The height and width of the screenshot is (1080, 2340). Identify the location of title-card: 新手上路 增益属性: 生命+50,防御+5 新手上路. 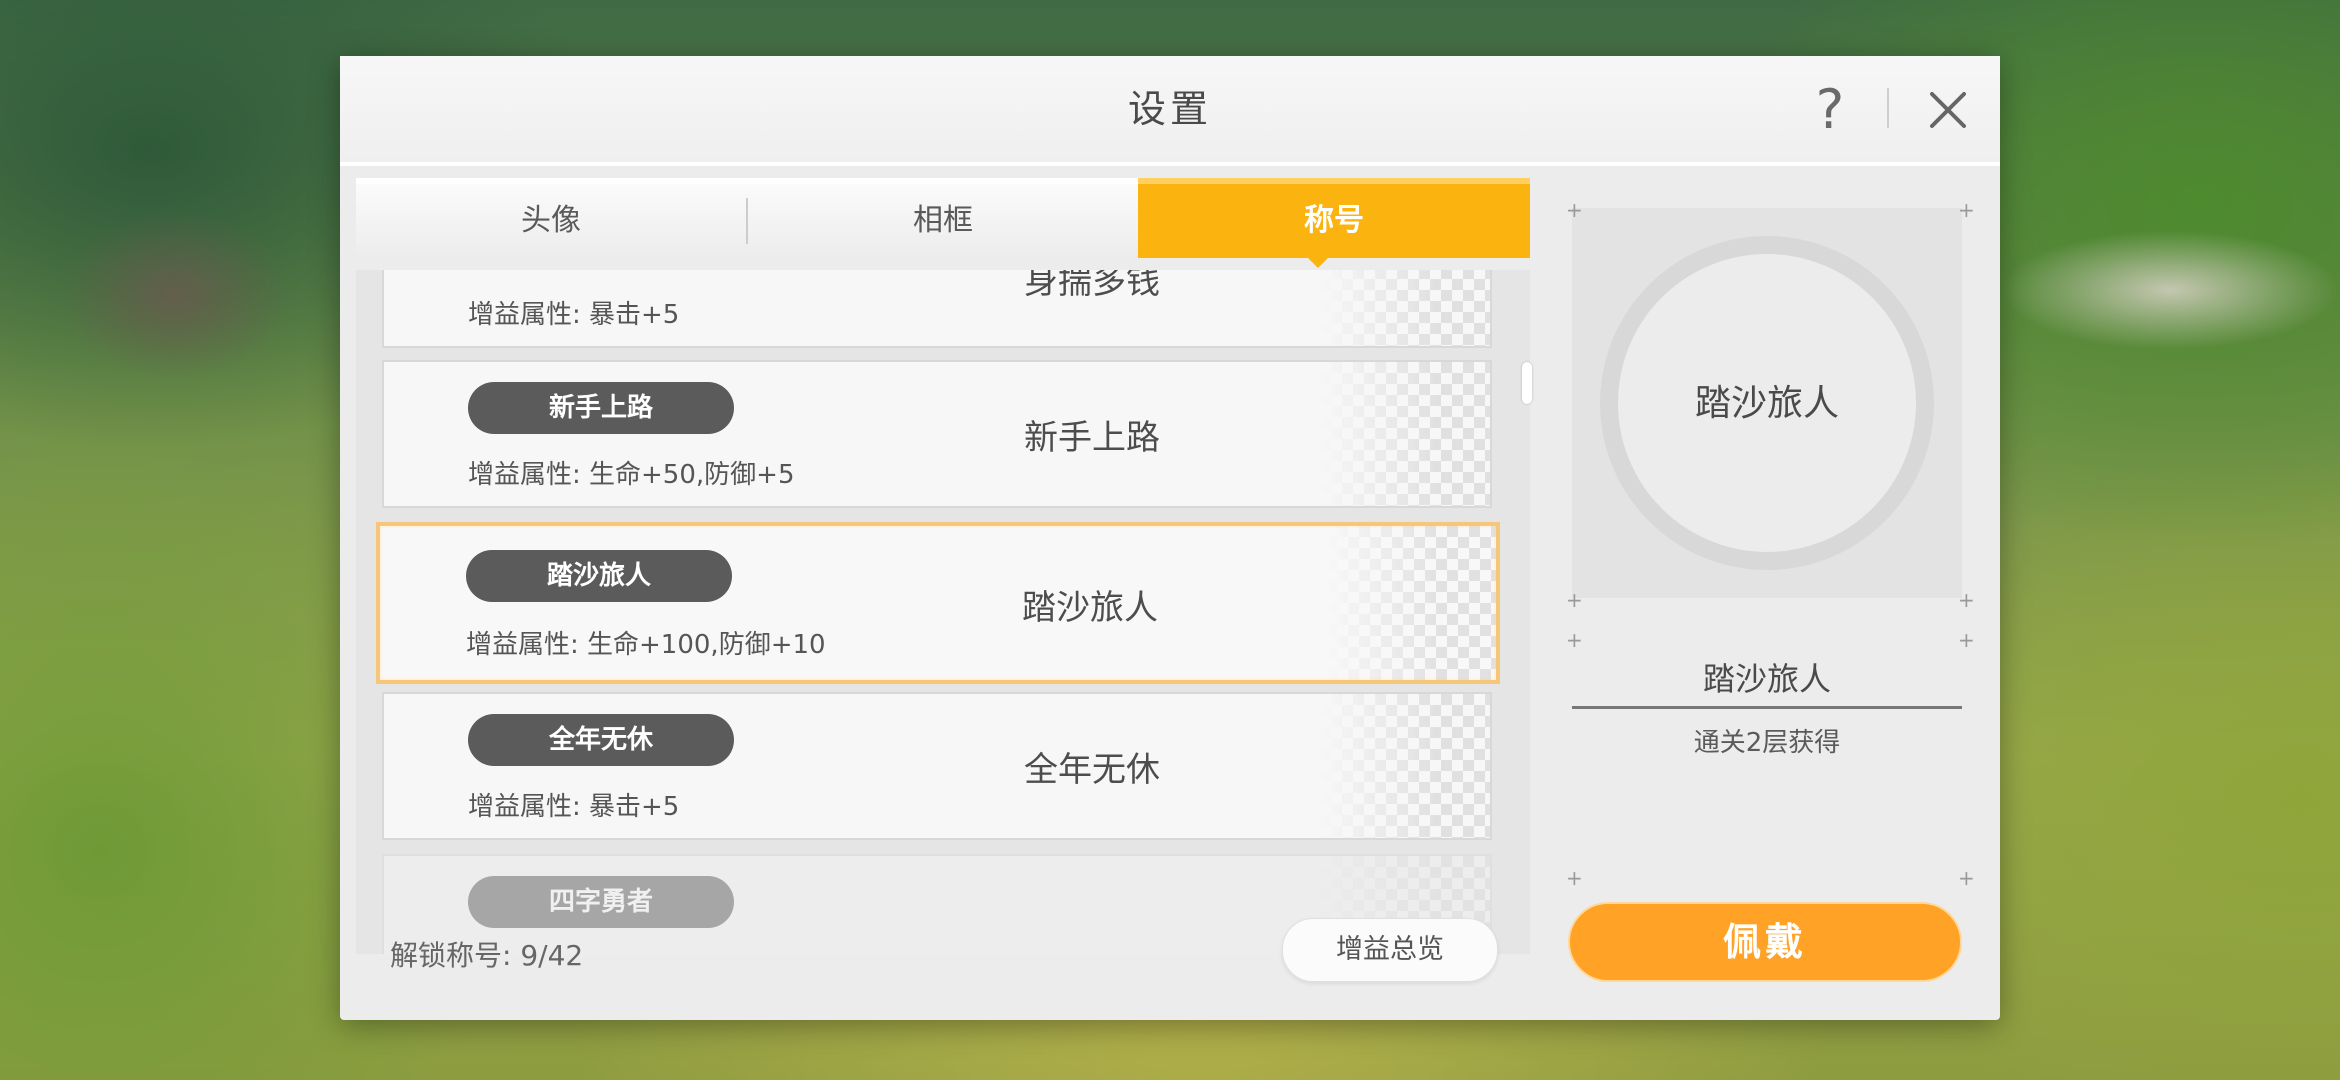
(937, 434).